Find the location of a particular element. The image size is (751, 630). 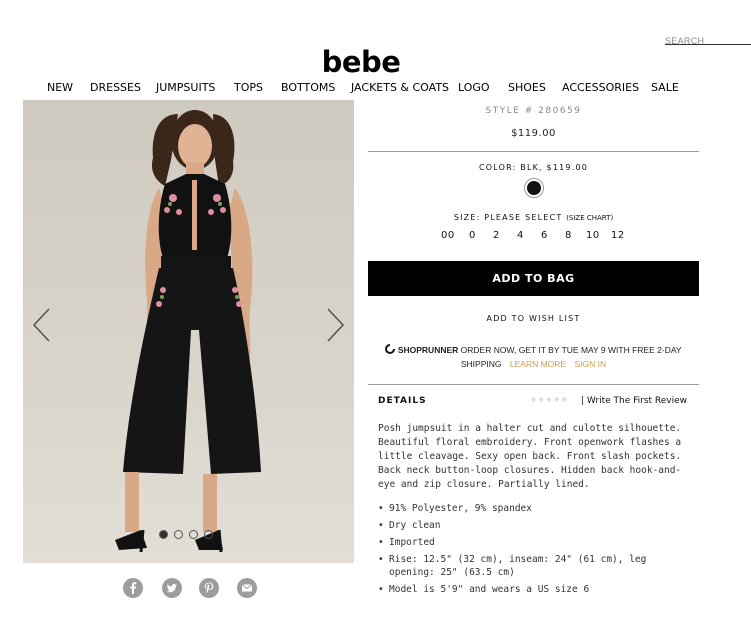

model-figure is located at coordinates (188, 331).